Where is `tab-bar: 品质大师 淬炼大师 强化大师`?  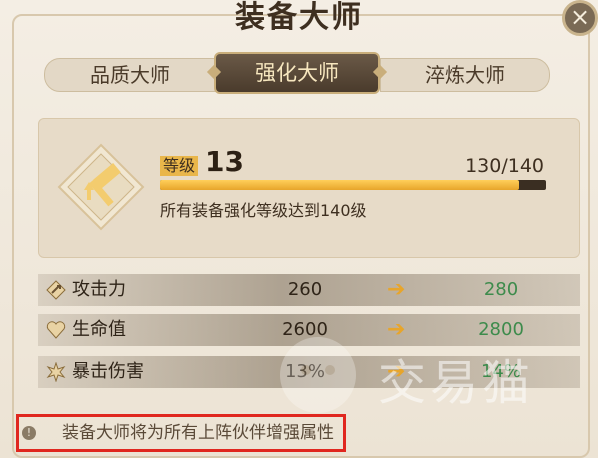 tab-bar: 品质大师 淬炼大师 强化大师 is located at coordinates (297, 73).